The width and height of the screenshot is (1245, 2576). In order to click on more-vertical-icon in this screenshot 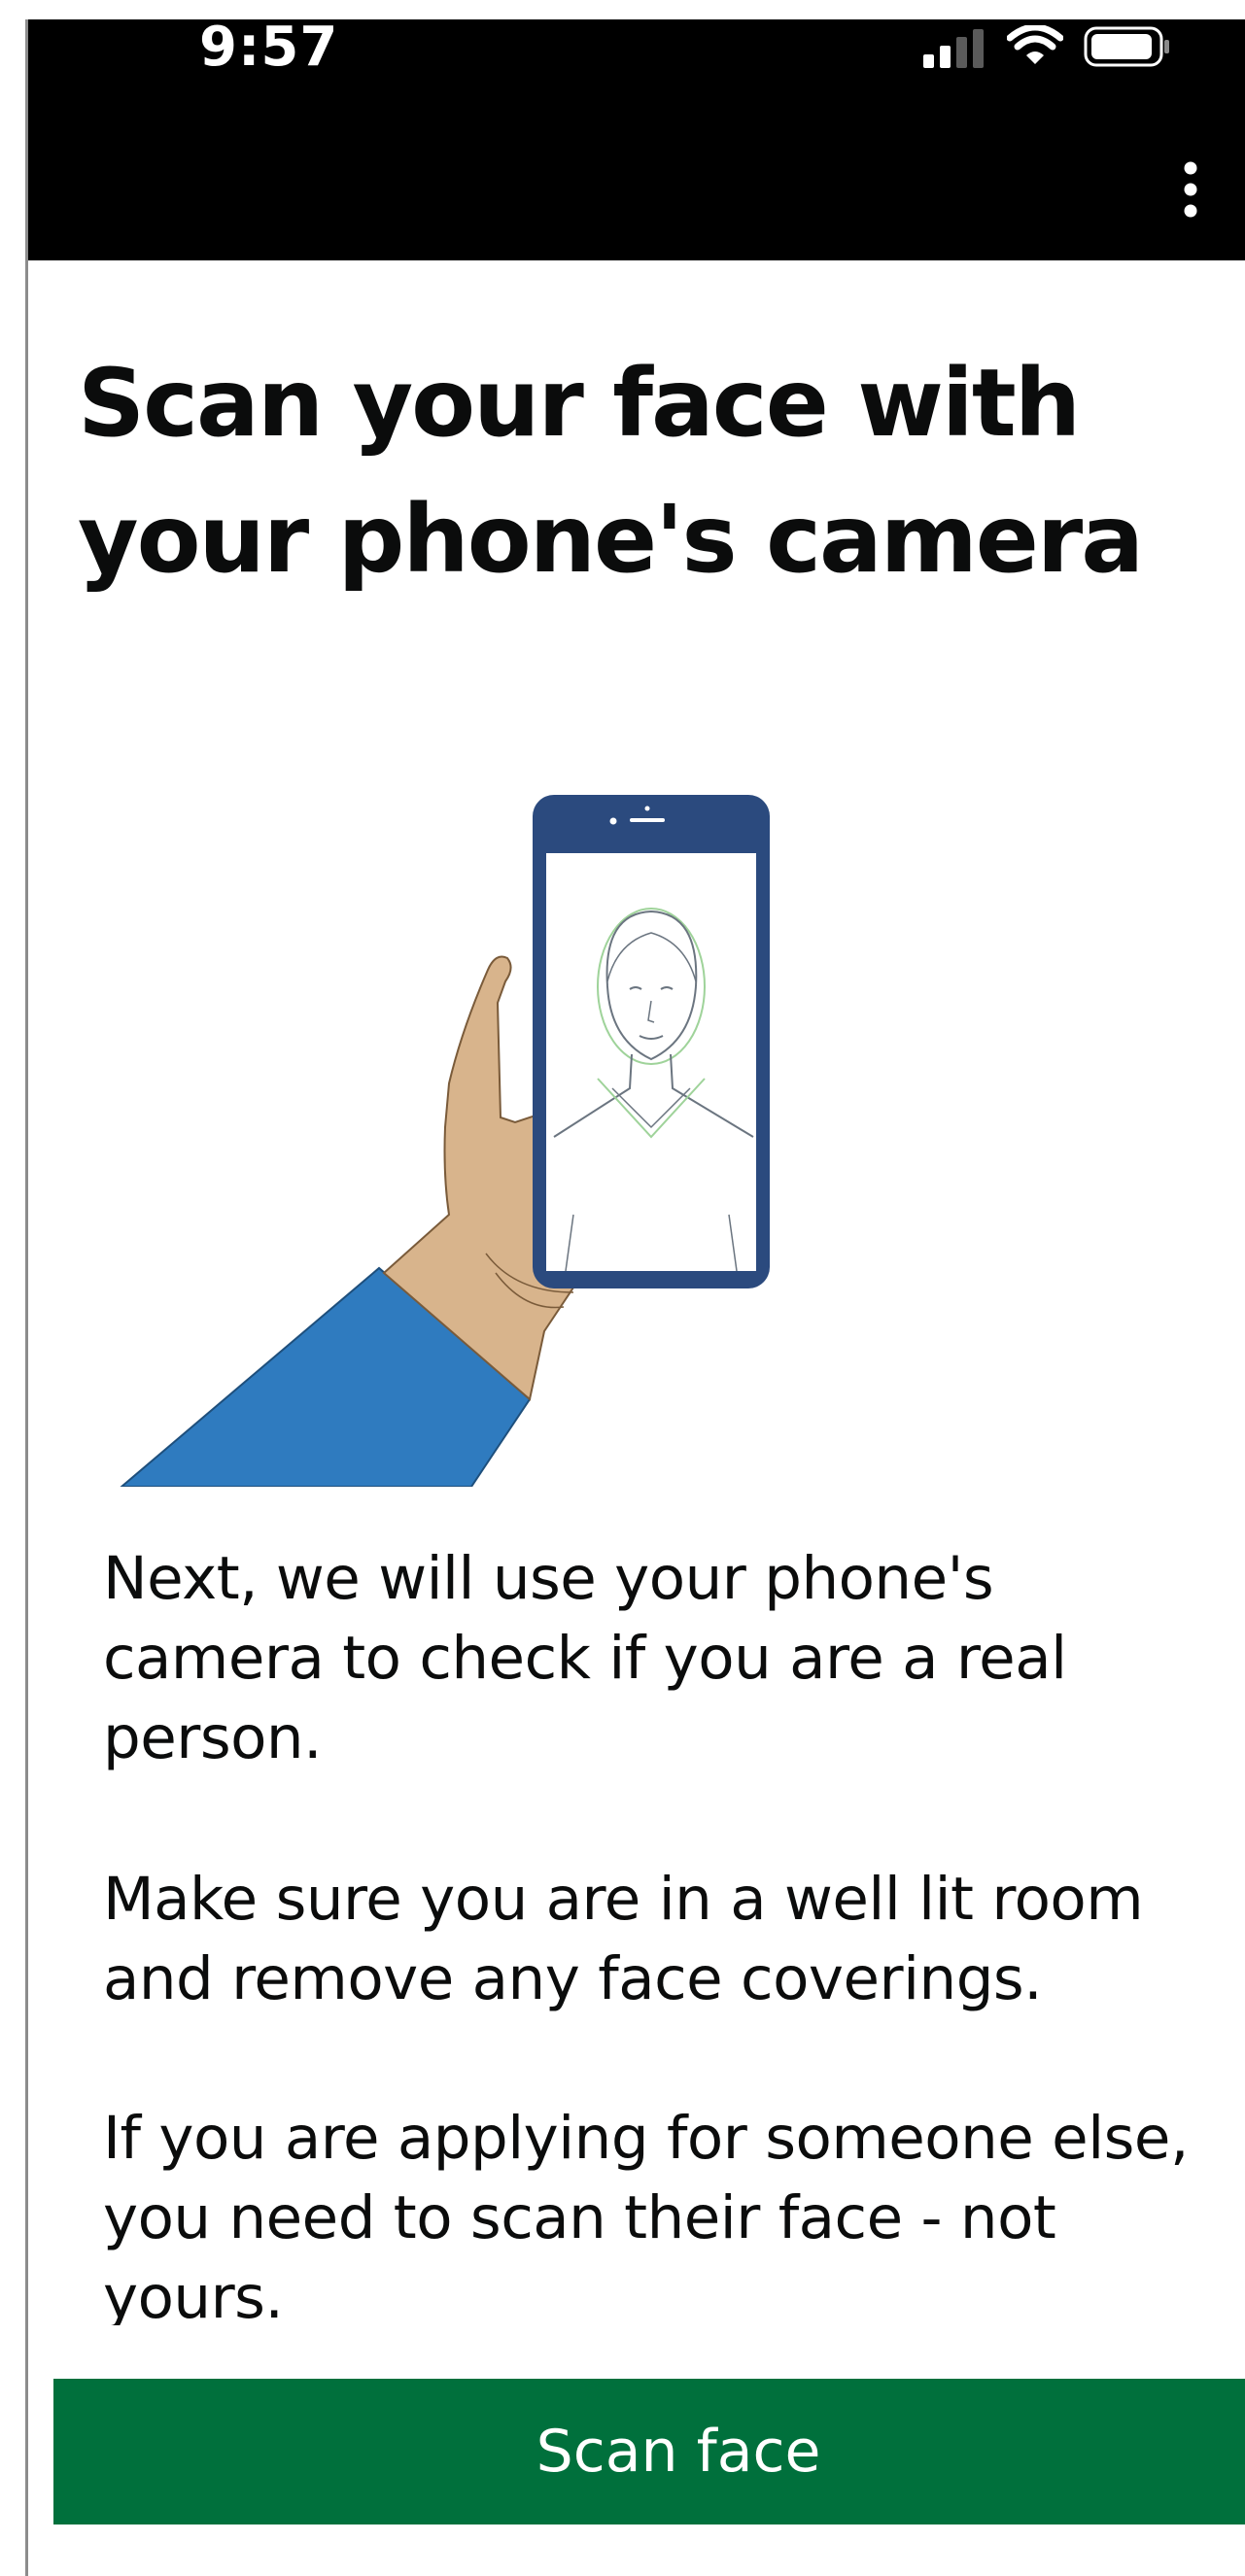, I will do `click(1190, 189)`.